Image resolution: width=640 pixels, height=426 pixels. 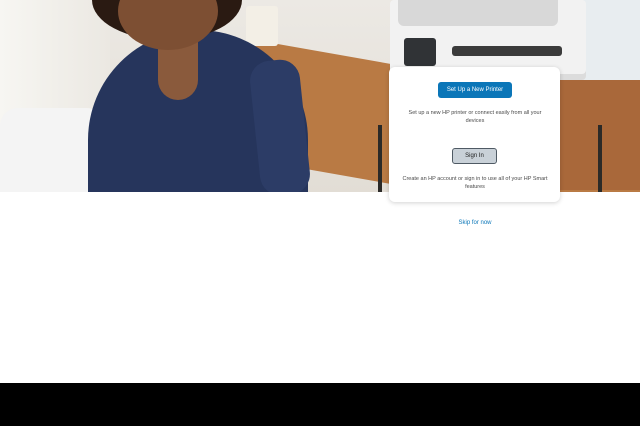 What do you see at coordinates (507, 51) in the screenshot?
I see `printer-output-slot` at bounding box center [507, 51].